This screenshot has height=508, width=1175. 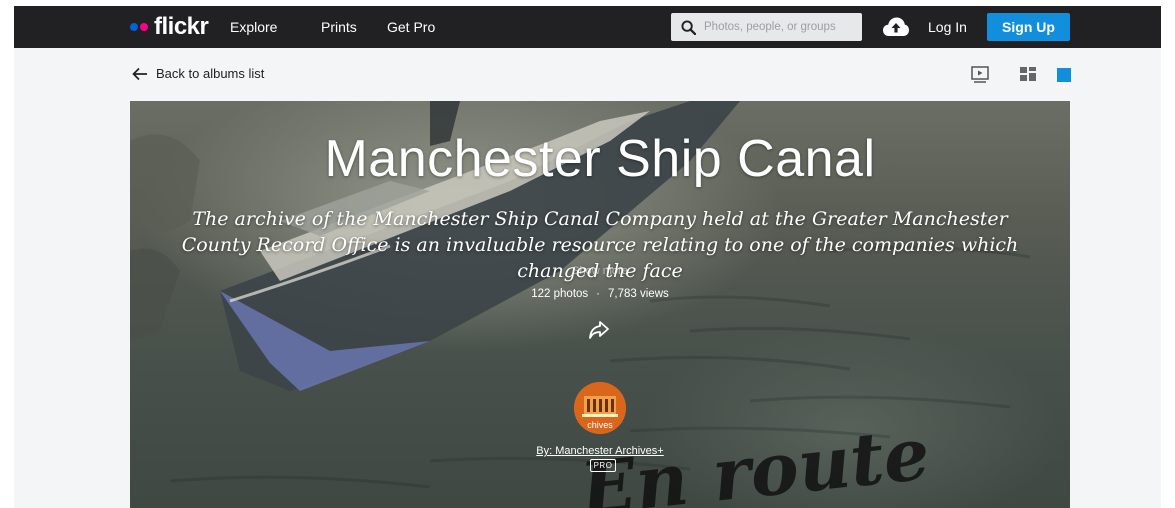 What do you see at coordinates (210, 73) in the screenshot?
I see `back-label: Back to albums list` at bounding box center [210, 73].